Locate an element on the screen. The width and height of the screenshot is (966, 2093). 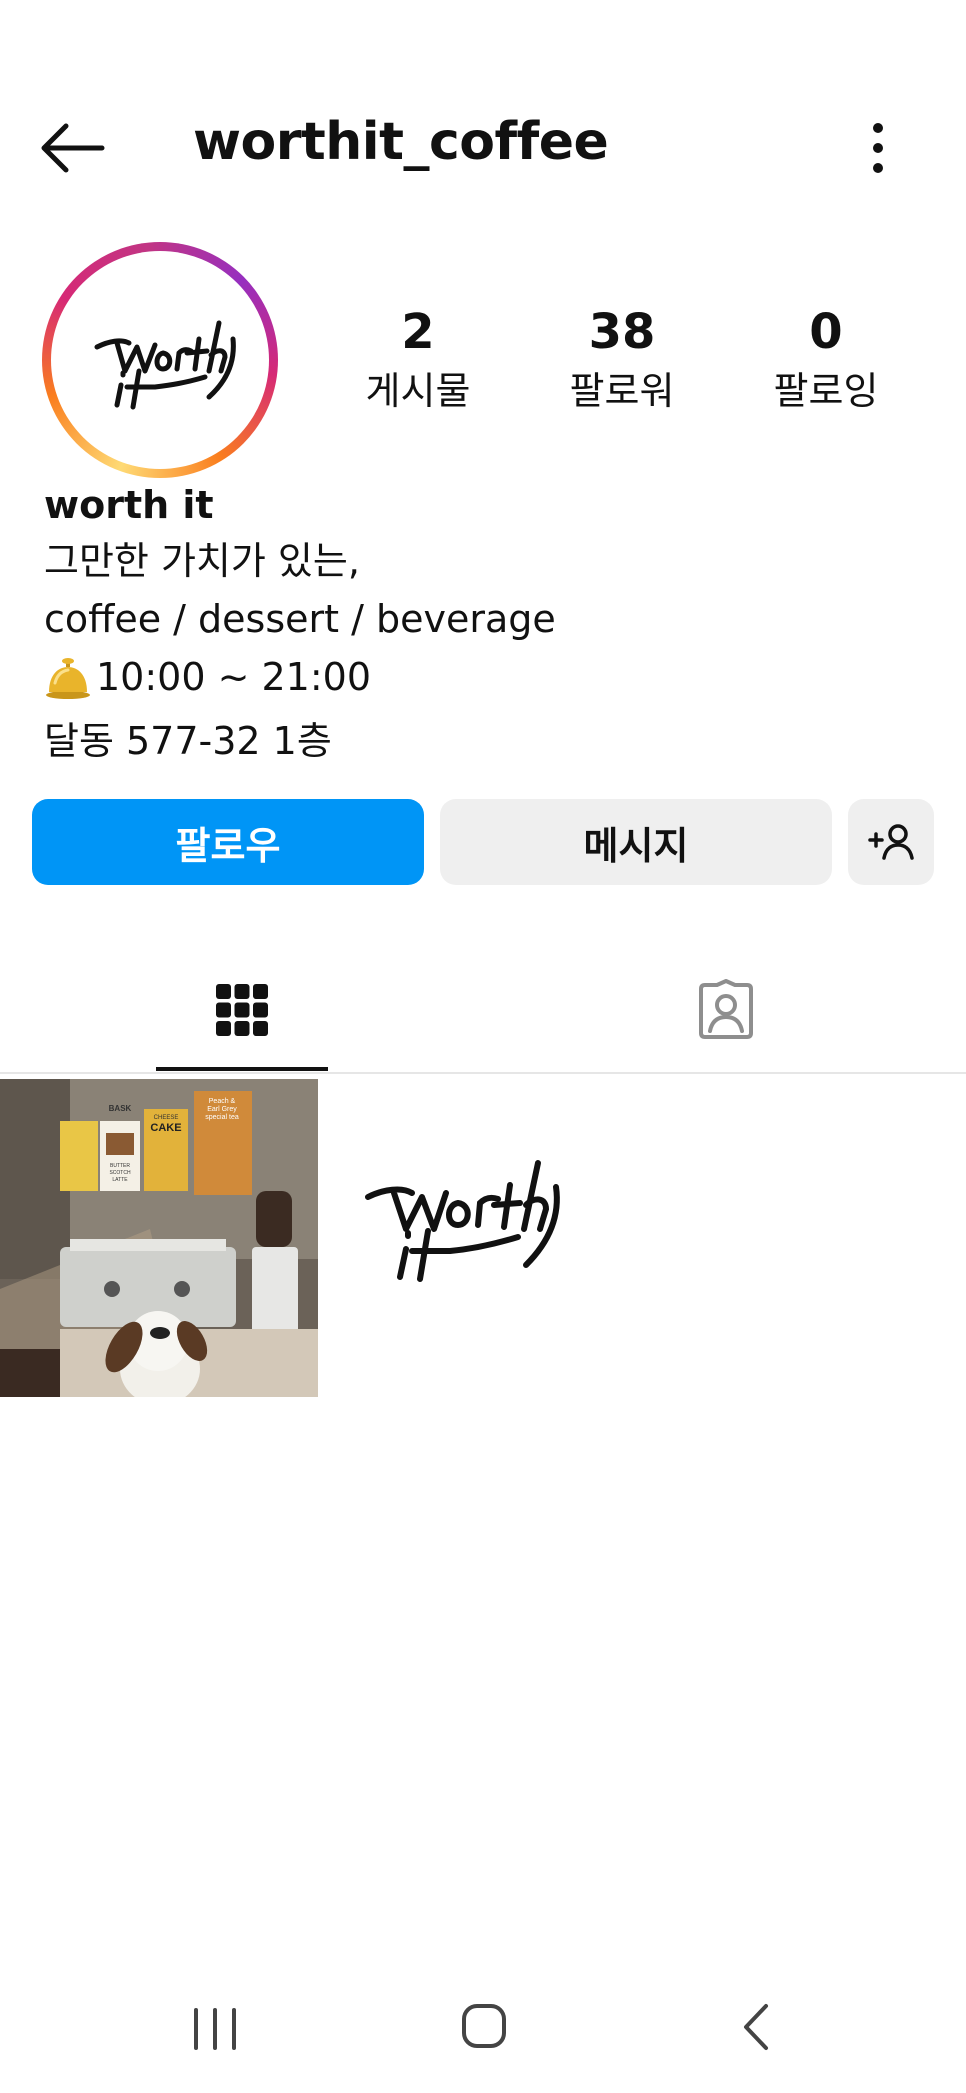
poster-text: Peach & is located at coordinates (222, 1101).